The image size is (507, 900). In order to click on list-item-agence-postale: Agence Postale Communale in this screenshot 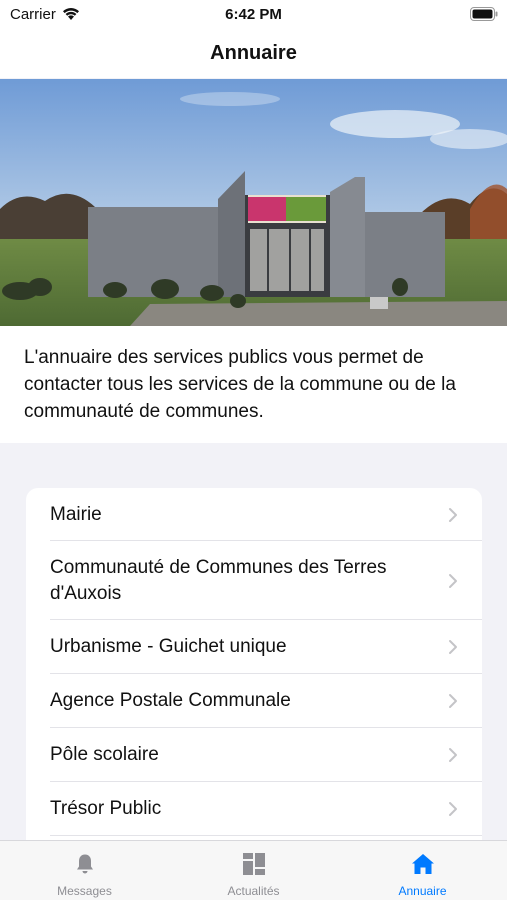, I will do `click(254, 701)`.